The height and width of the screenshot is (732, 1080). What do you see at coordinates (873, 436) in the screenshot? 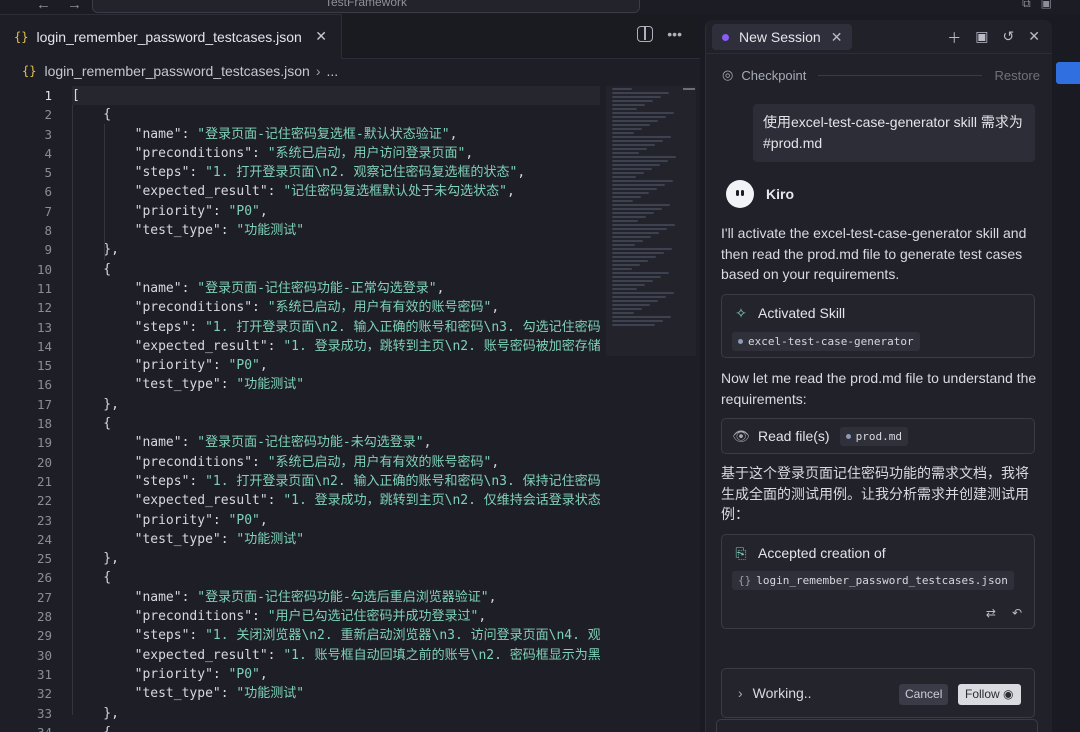
I see `file-chip: prod.md` at bounding box center [873, 436].